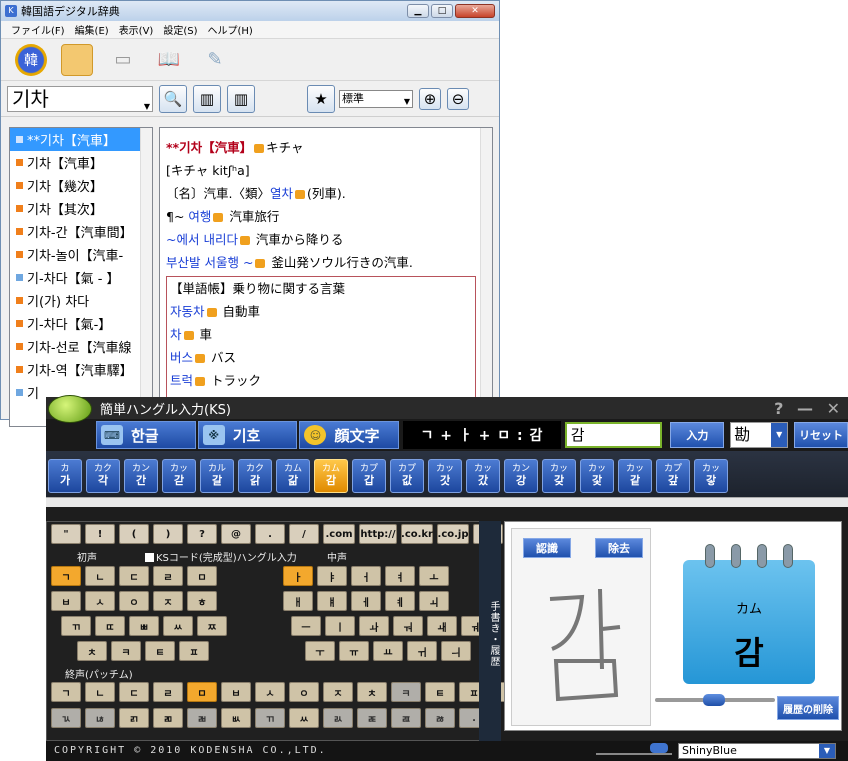 This screenshot has width=848, height=761. Describe the element at coordinates (281, 193) in the screenshot. I see `entry-synonym-link: 열차` at that location.